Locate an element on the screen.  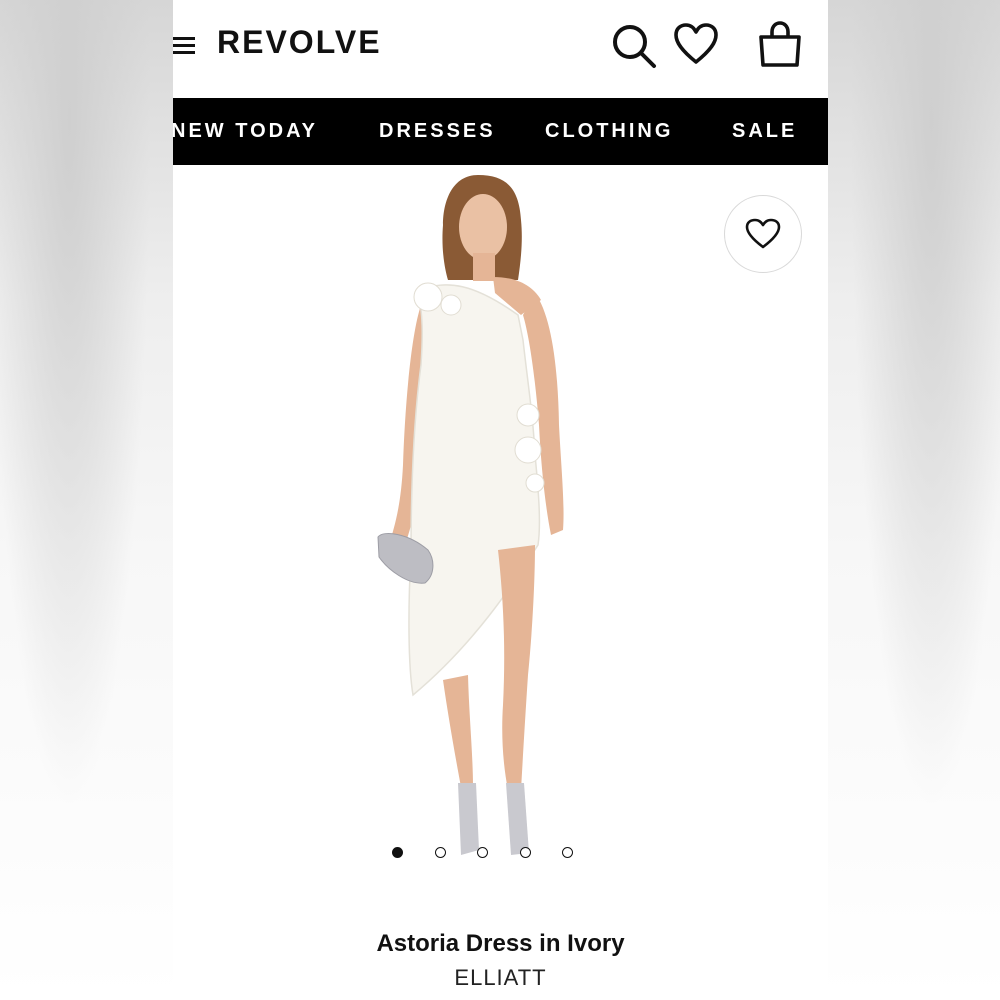
product-title: Astoria Dress in Ivory is located at coordinates (500, 943).